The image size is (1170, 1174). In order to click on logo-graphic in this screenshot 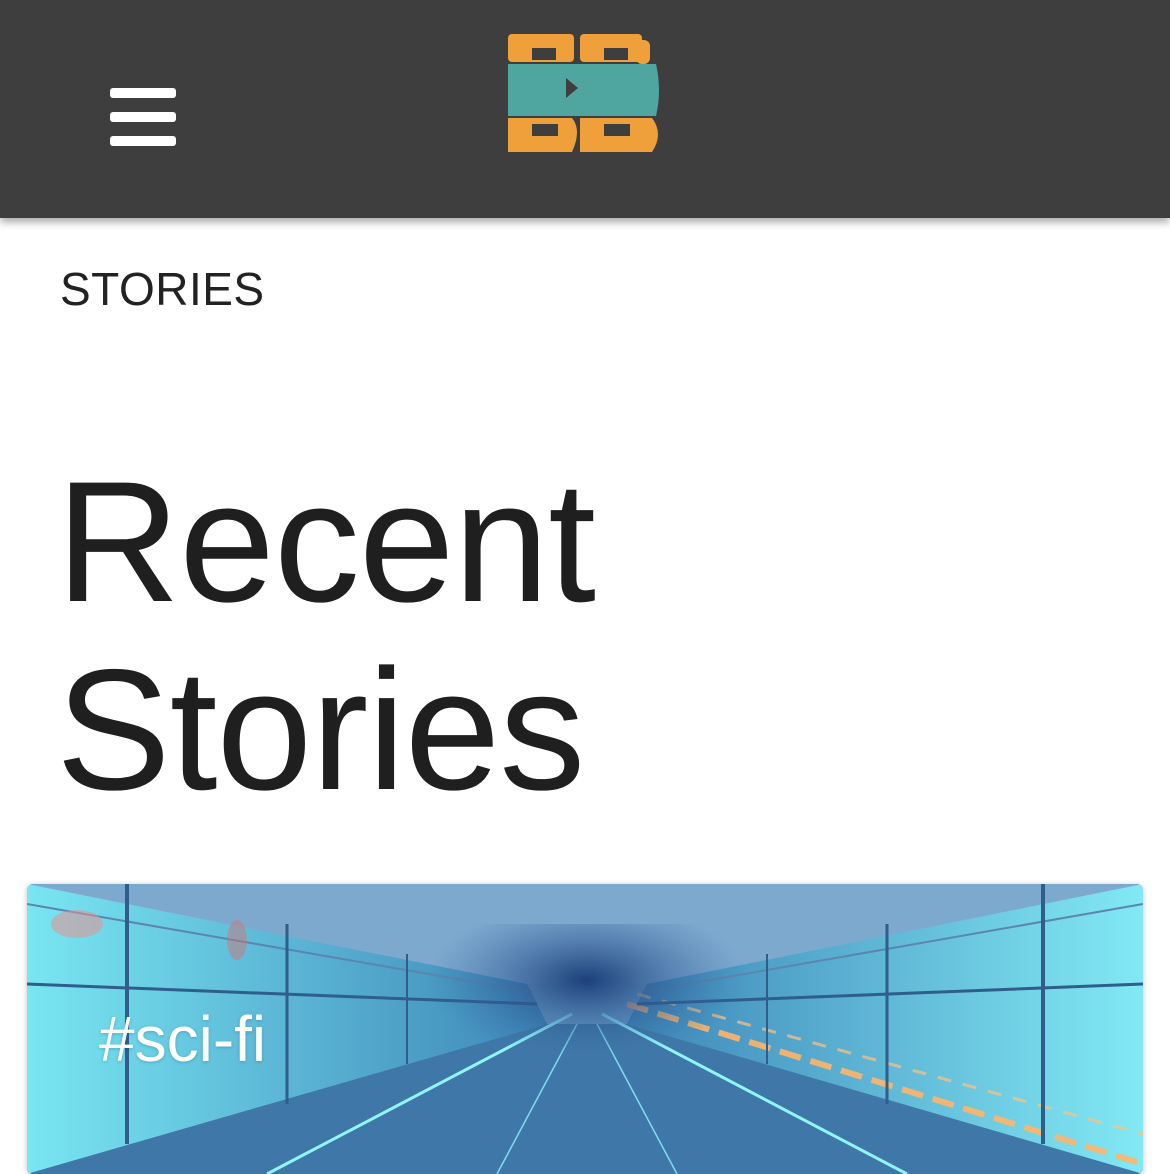, I will do `click(583, 93)`.